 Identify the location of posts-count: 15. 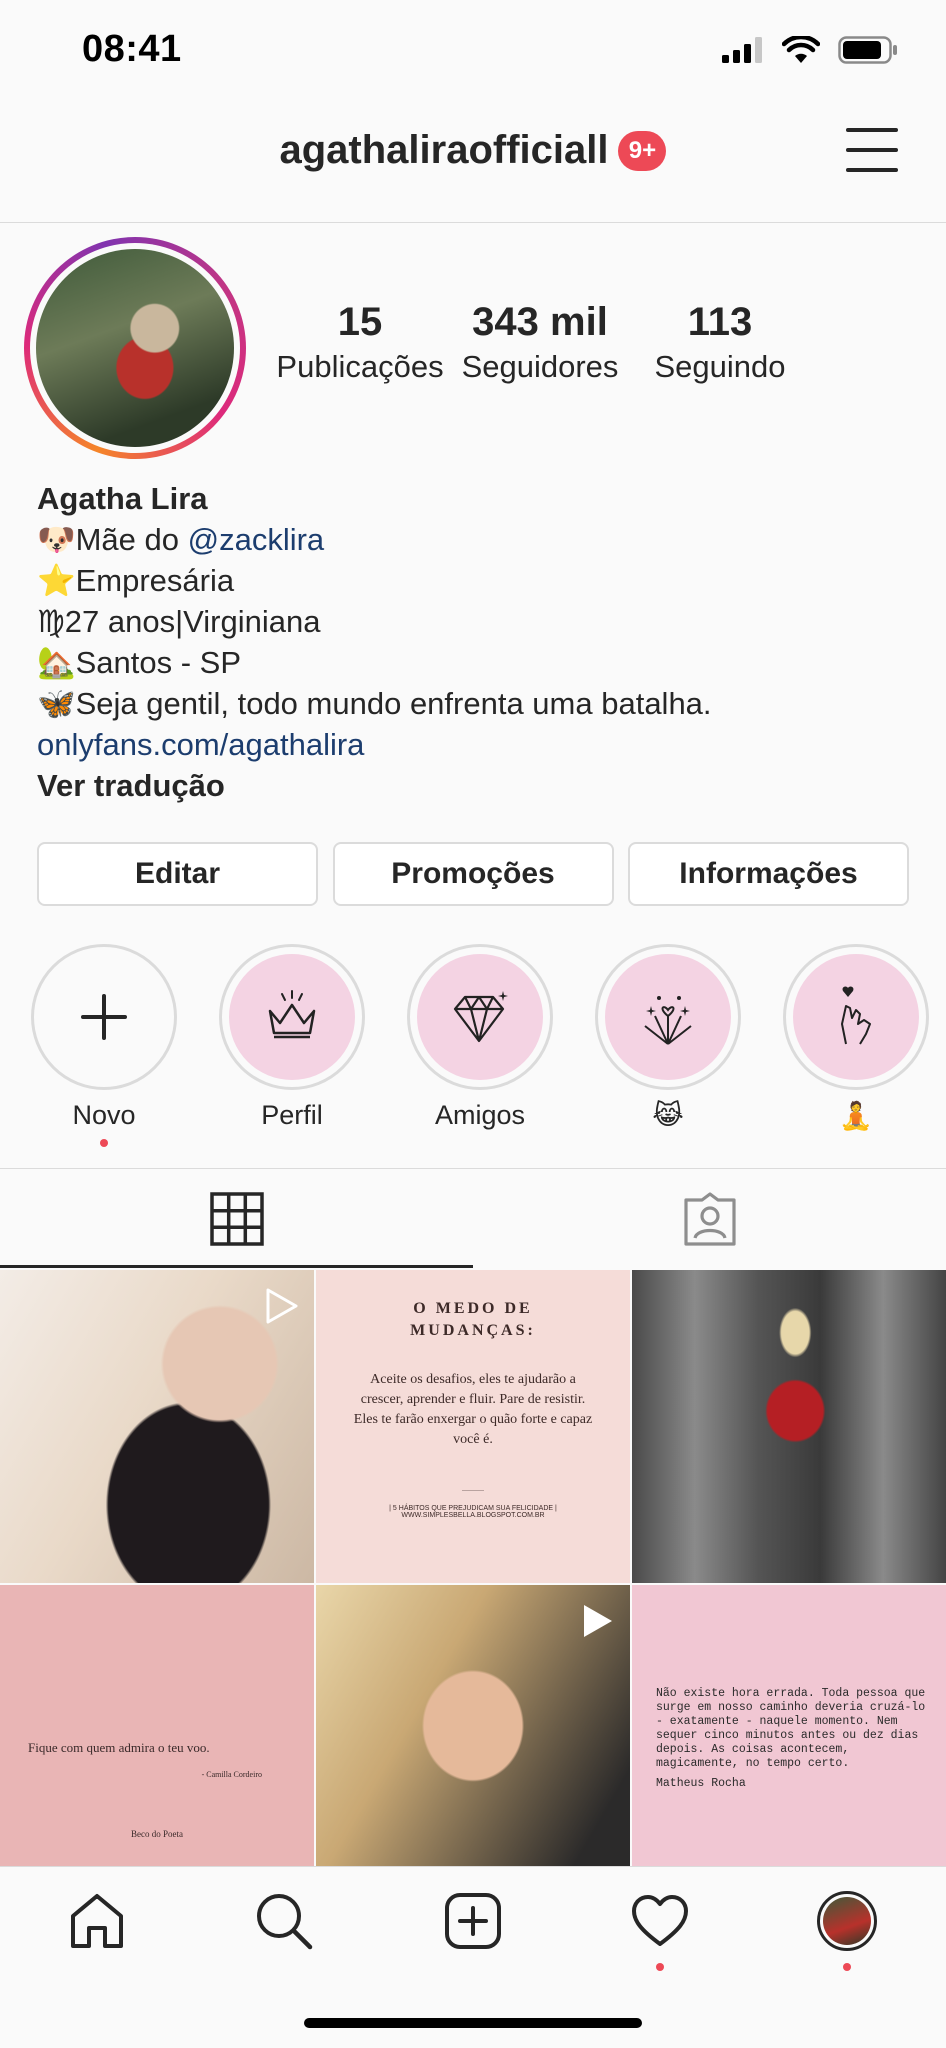
(360, 322).